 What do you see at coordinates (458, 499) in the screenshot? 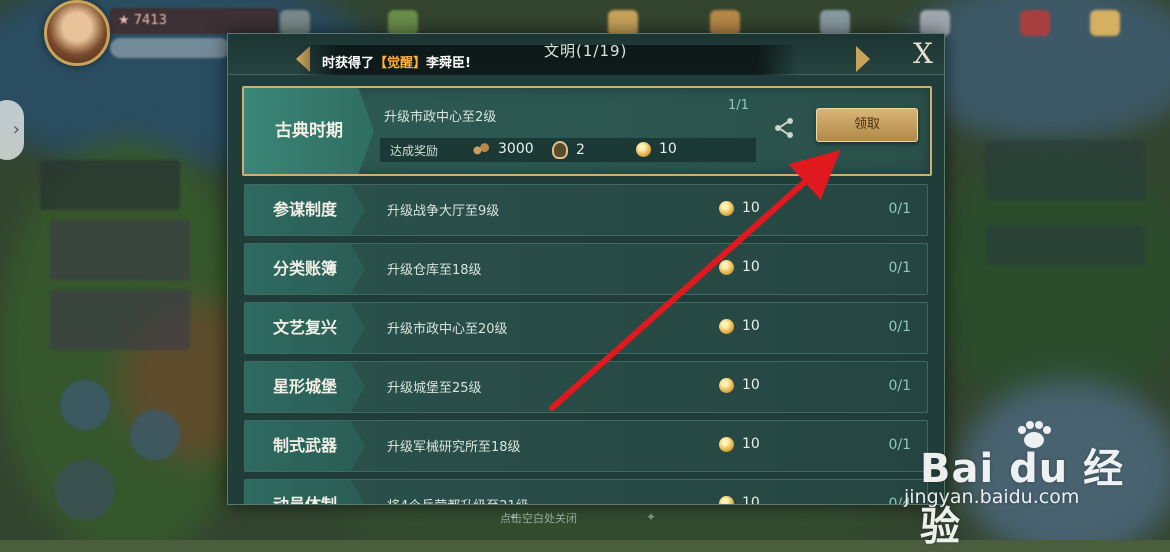
I see `task-description: 将4个兵营都升级至21级` at bounding box center [458, 499].